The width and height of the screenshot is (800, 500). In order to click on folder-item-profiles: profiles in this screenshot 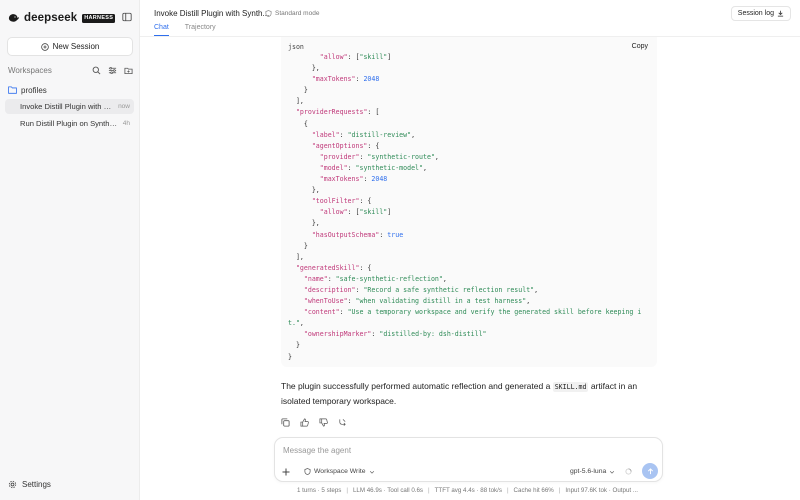, I will do `click(27, 90)`.